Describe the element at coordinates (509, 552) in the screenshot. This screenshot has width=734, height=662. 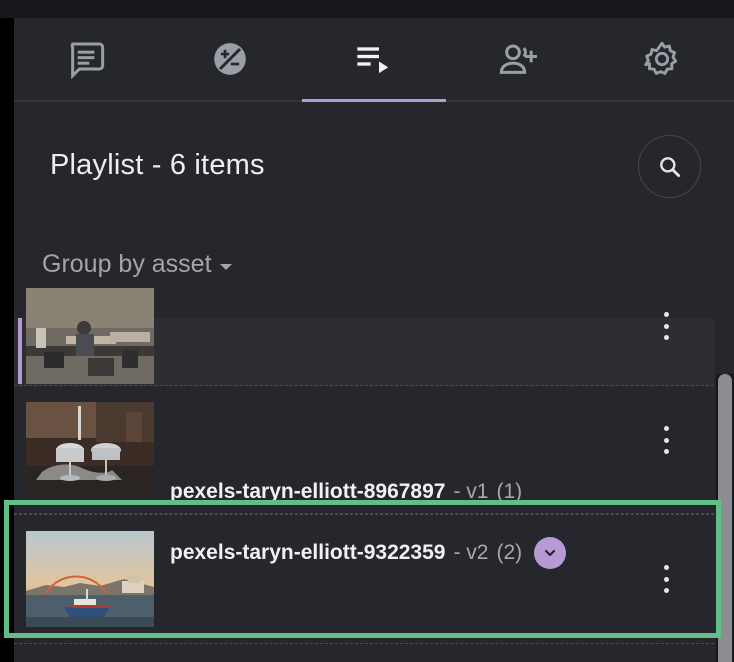
I see `version-count: (2)` at that location.